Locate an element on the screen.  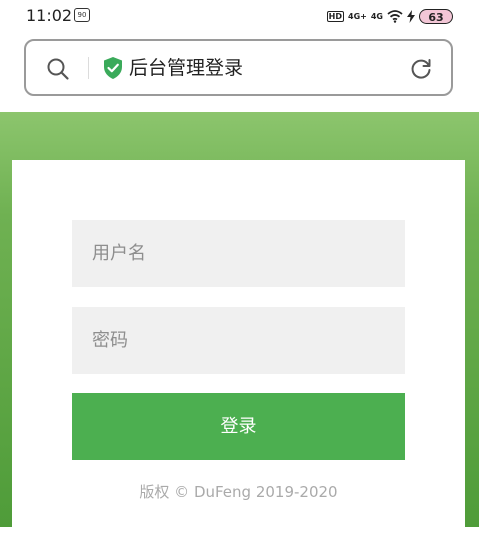
page-title: 后台管理登录 is located at coordinates (186, 68).